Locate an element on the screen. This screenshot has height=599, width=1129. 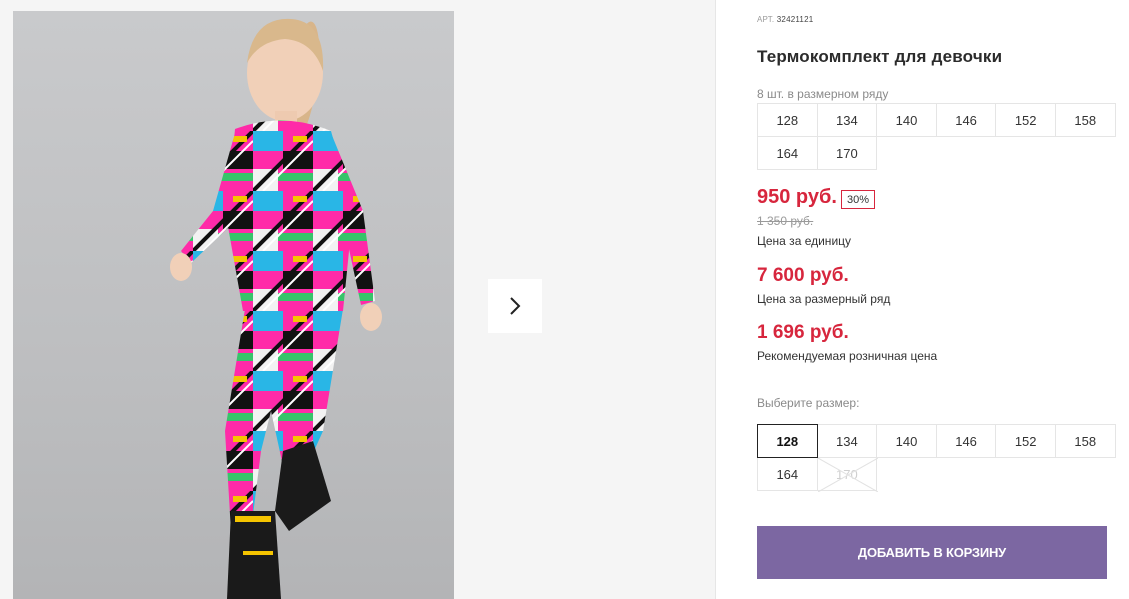
size-option: 164 is located at coordinates (787, 474).